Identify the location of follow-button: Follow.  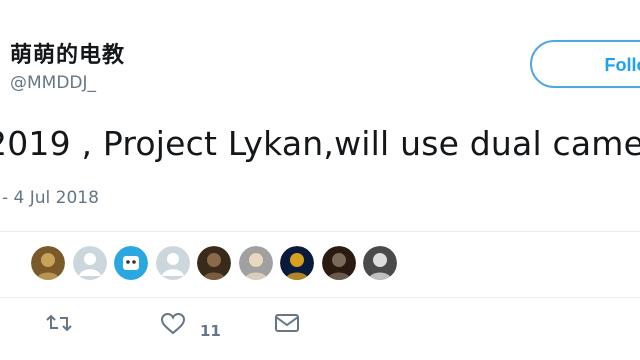
(585, 64).